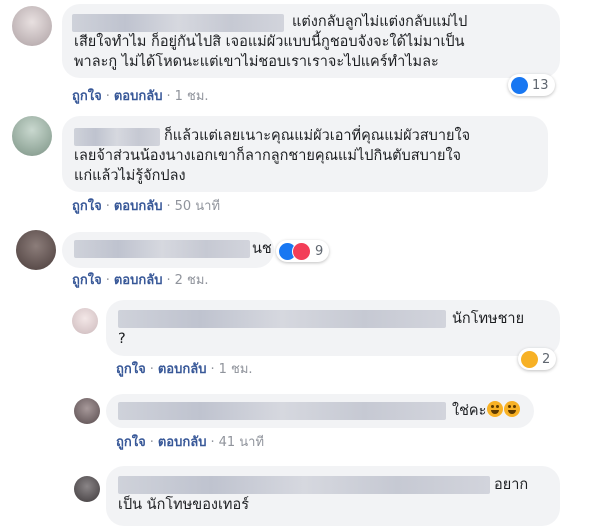 The width and height of the screenshot is (600, 526). What do you see at coordinates (262, 249) in the screenshot?
I see `comment-text-line: นช` at bounding box center [262, 249].